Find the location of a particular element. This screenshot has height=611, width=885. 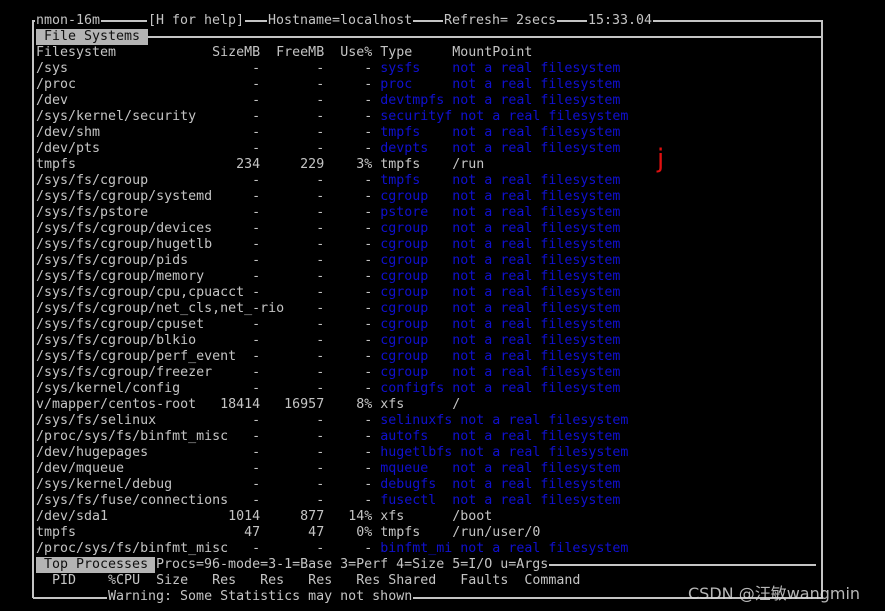

filesystem-stats: tmpfs 234 229 3% is located at coordinates (208, 164).